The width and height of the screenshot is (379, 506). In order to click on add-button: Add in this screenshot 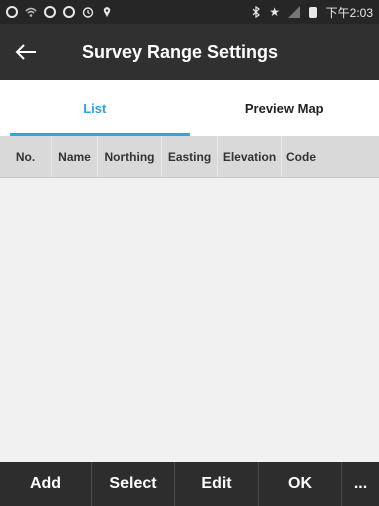, I will do `click(46, 484)`.